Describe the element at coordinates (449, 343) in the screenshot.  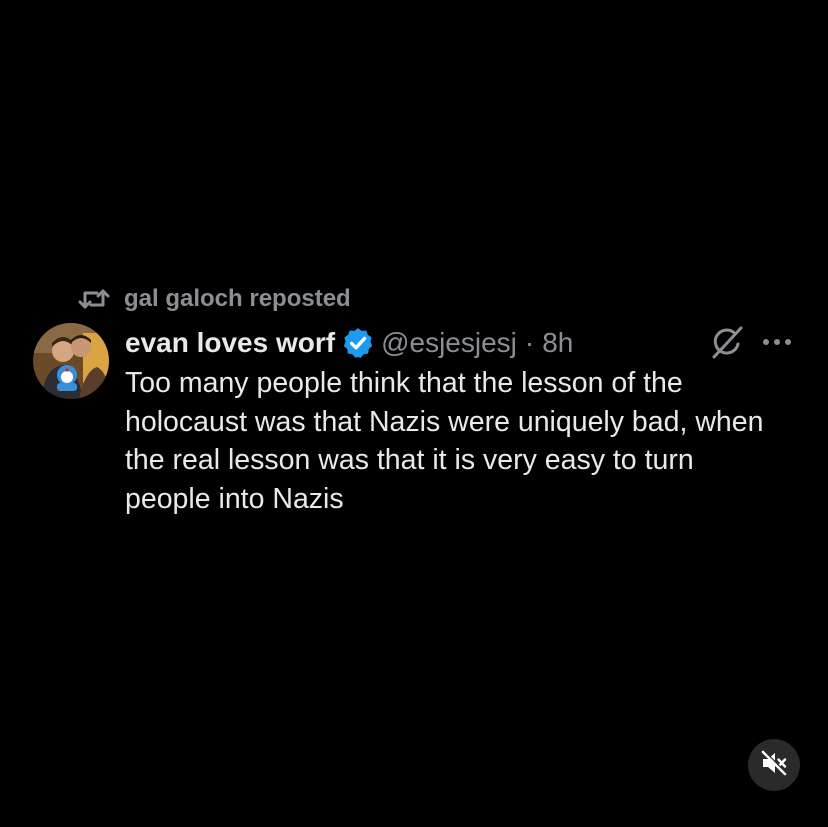
I see `user-handle: @esjesjesj` at that location.